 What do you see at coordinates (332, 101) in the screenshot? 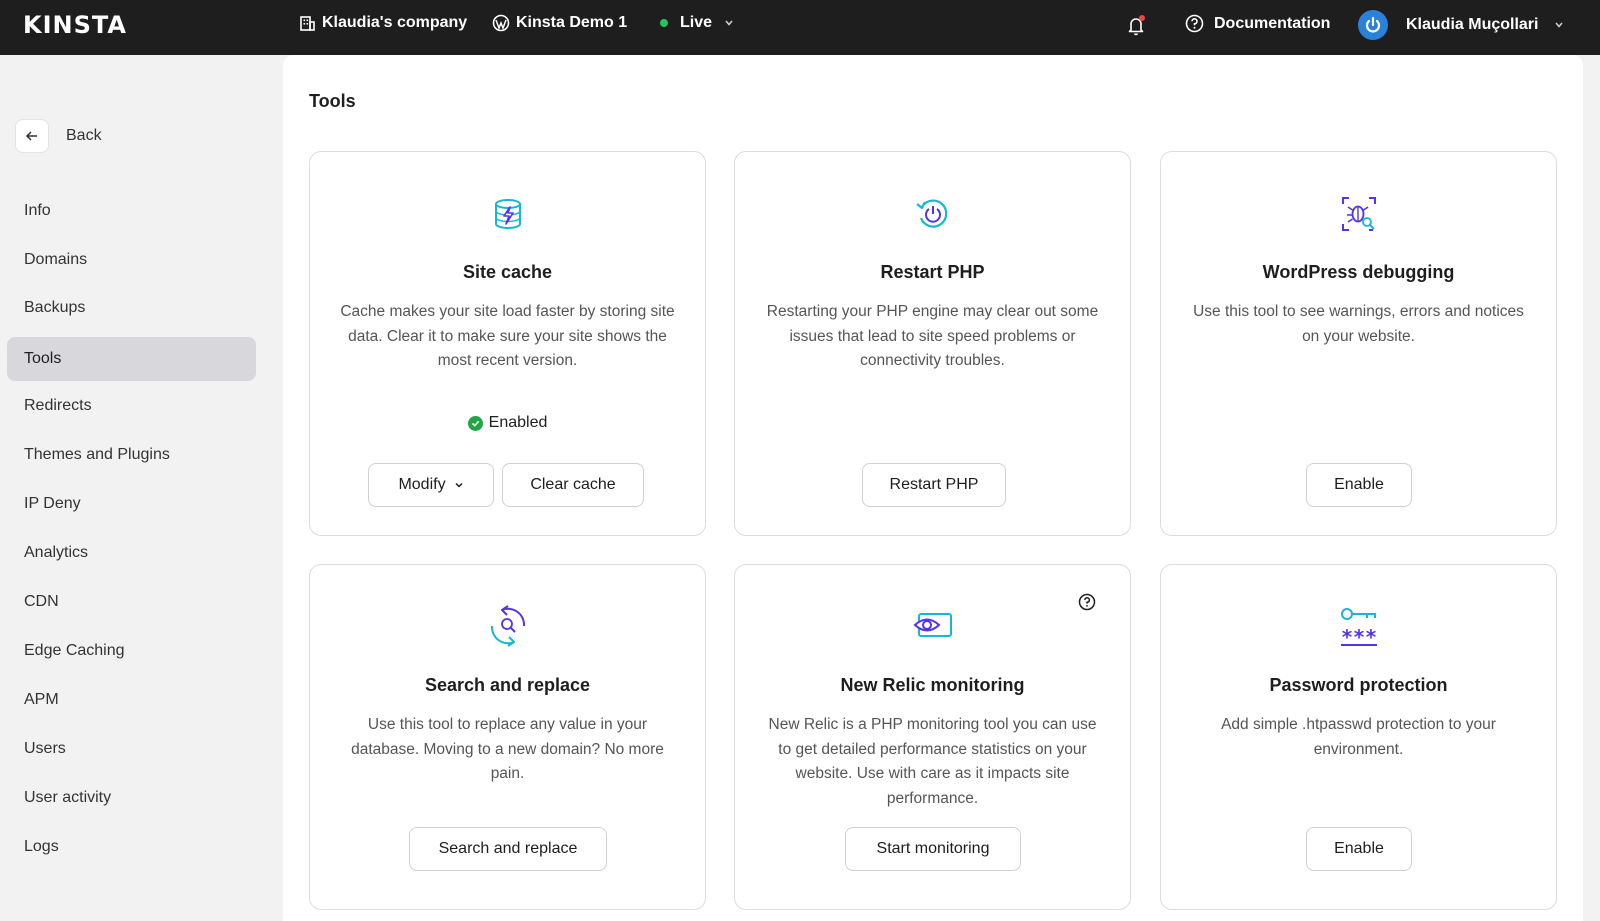
I see `page-title: Tools` at bounding box center [332, 101].